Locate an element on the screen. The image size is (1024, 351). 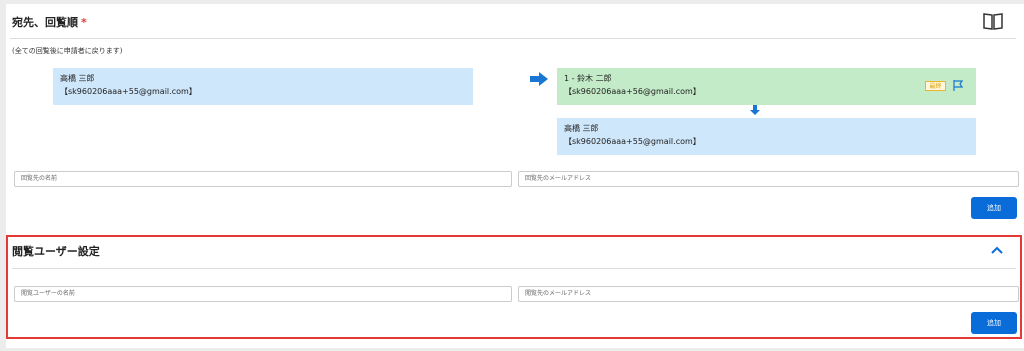
applicant-email: 【sk960206aaa+55@gmail.com】 is located at coordinates (128, 91).